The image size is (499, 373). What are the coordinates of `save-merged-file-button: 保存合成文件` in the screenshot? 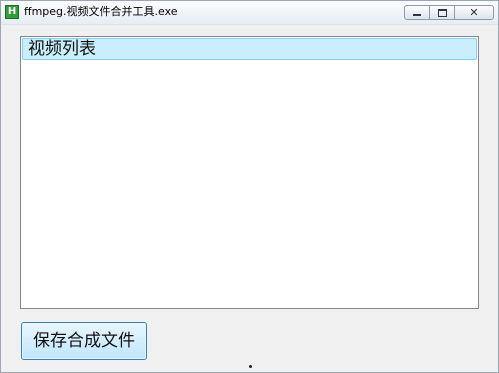 It's located at (84, 341).